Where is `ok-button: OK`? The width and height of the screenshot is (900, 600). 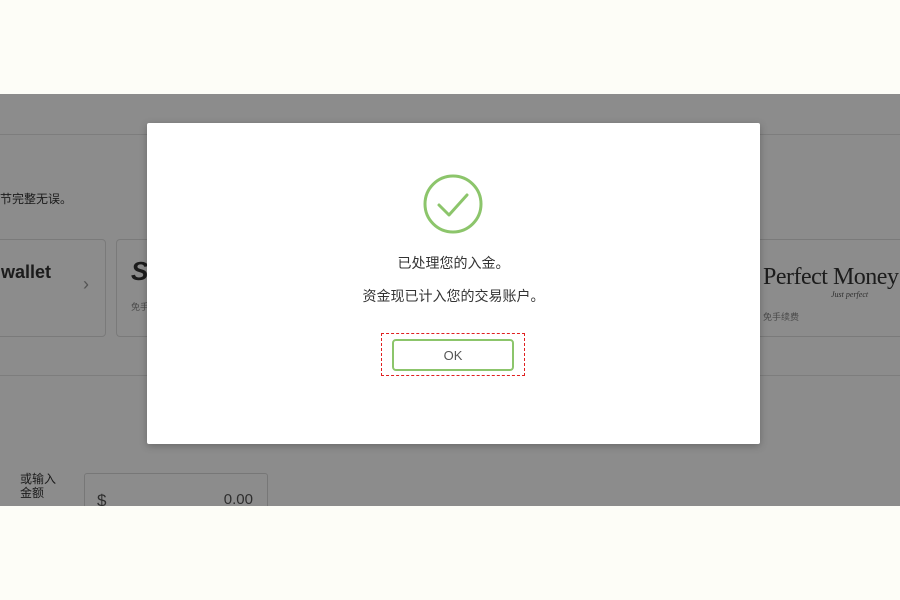
ok-button: OK is located at coordinates (453, 355).